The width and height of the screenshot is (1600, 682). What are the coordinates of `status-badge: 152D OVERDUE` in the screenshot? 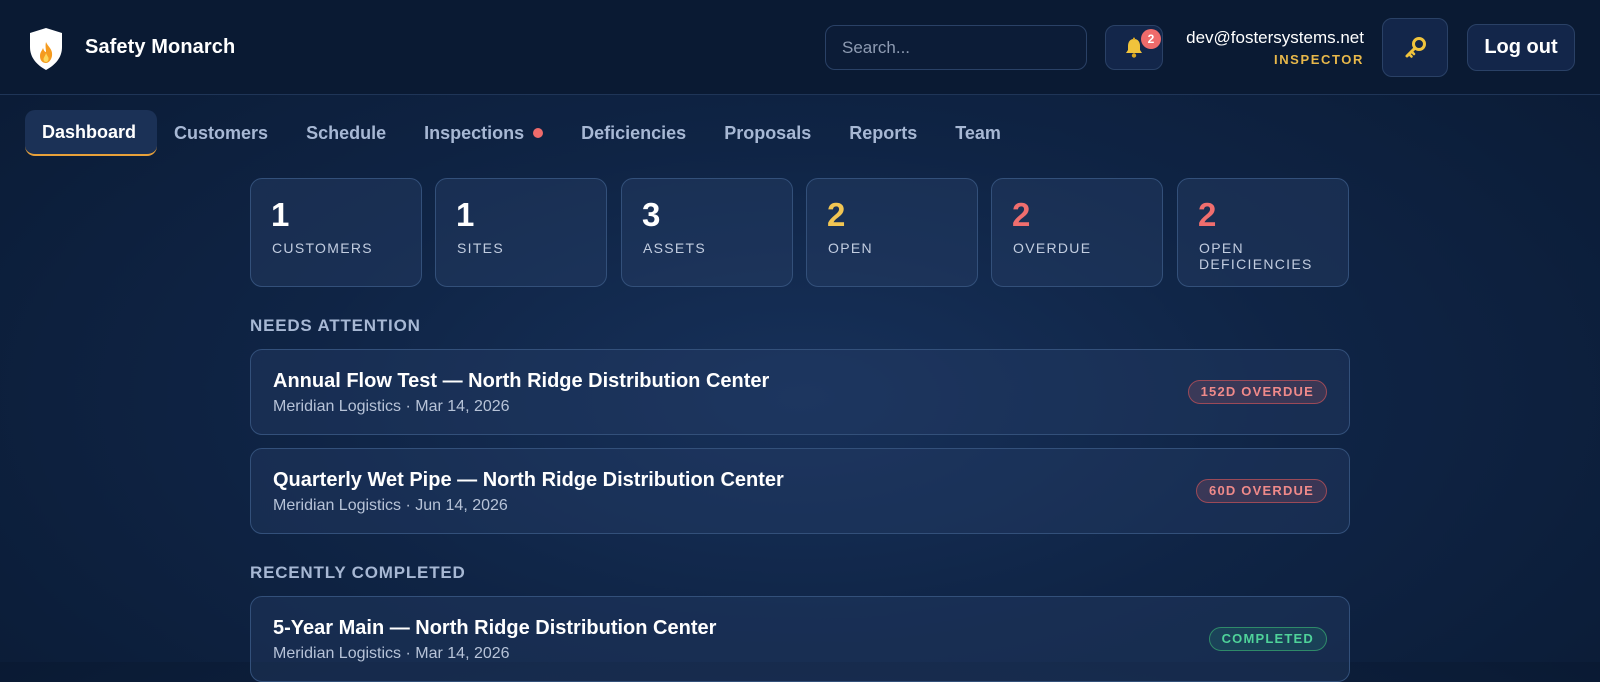 It's located at (1257, 392).